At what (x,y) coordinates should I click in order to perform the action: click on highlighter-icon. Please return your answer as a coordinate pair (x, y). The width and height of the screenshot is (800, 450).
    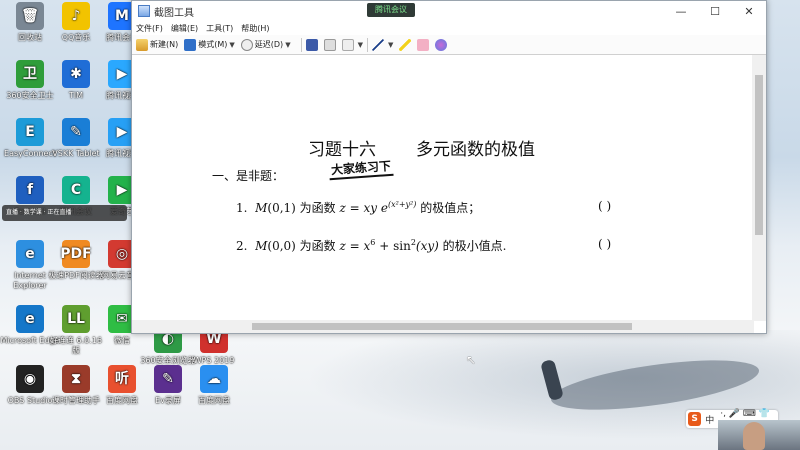
    Looking at the image, I should click on (405, 44).